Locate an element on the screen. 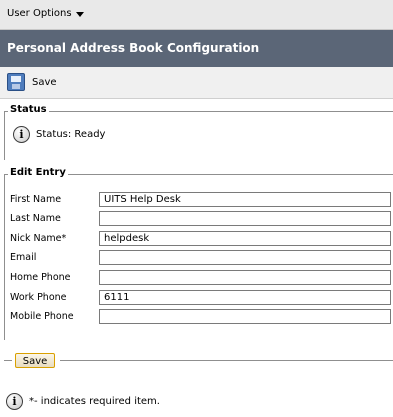  first-name-label: First Name is located at coordinates (36, 199).